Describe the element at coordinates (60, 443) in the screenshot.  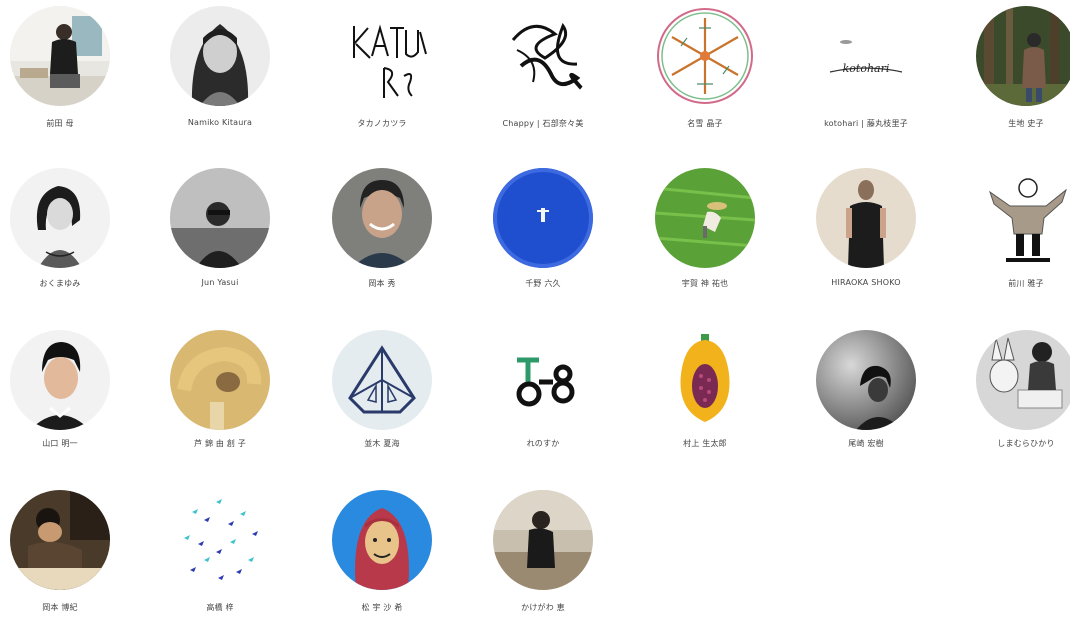
I see `creator-name: 山口 明一` at that location.